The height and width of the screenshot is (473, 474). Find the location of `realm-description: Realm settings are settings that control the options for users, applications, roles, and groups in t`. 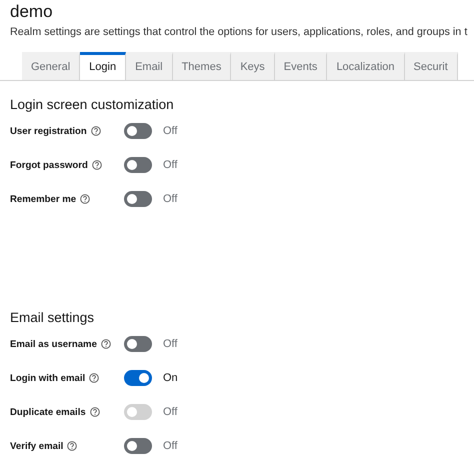

realm-description: Realm settings are settings that control the options for users, applications, roles, and groups in t is located at coordinates (238, 32).